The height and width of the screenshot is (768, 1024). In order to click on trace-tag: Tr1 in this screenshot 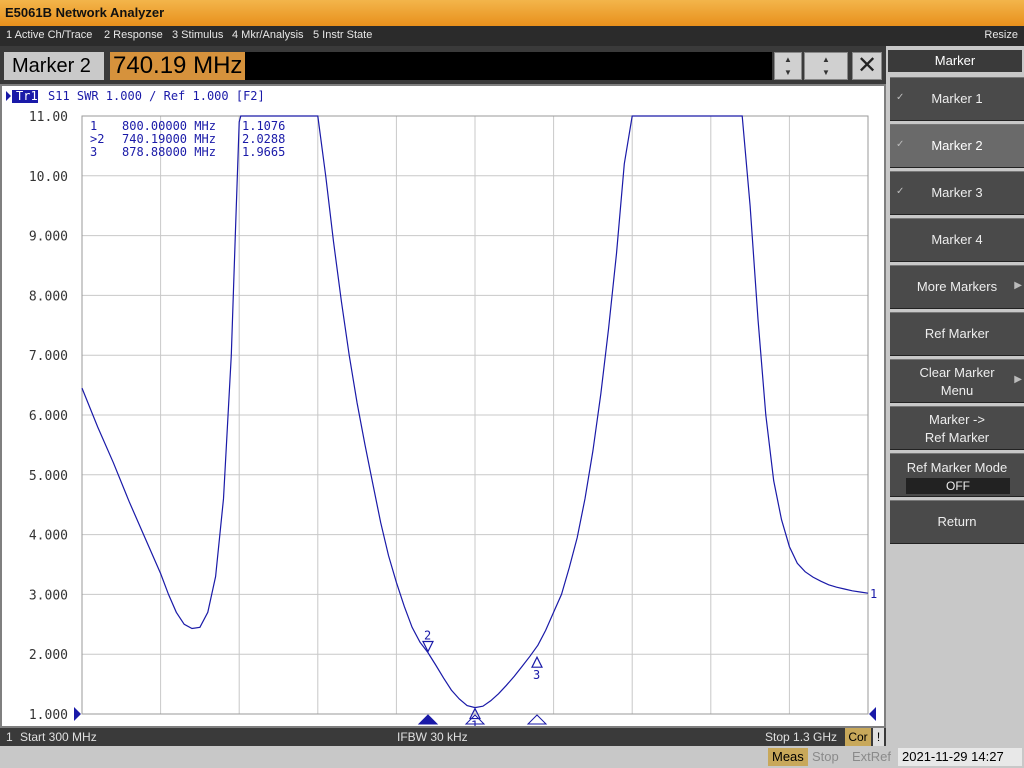, I will do `click(27, 96)`.